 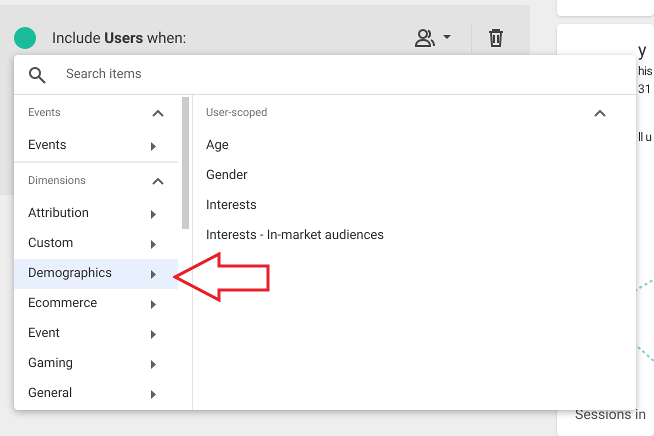 I want to click on category-item: Demographics, so click(x=96, y=274).